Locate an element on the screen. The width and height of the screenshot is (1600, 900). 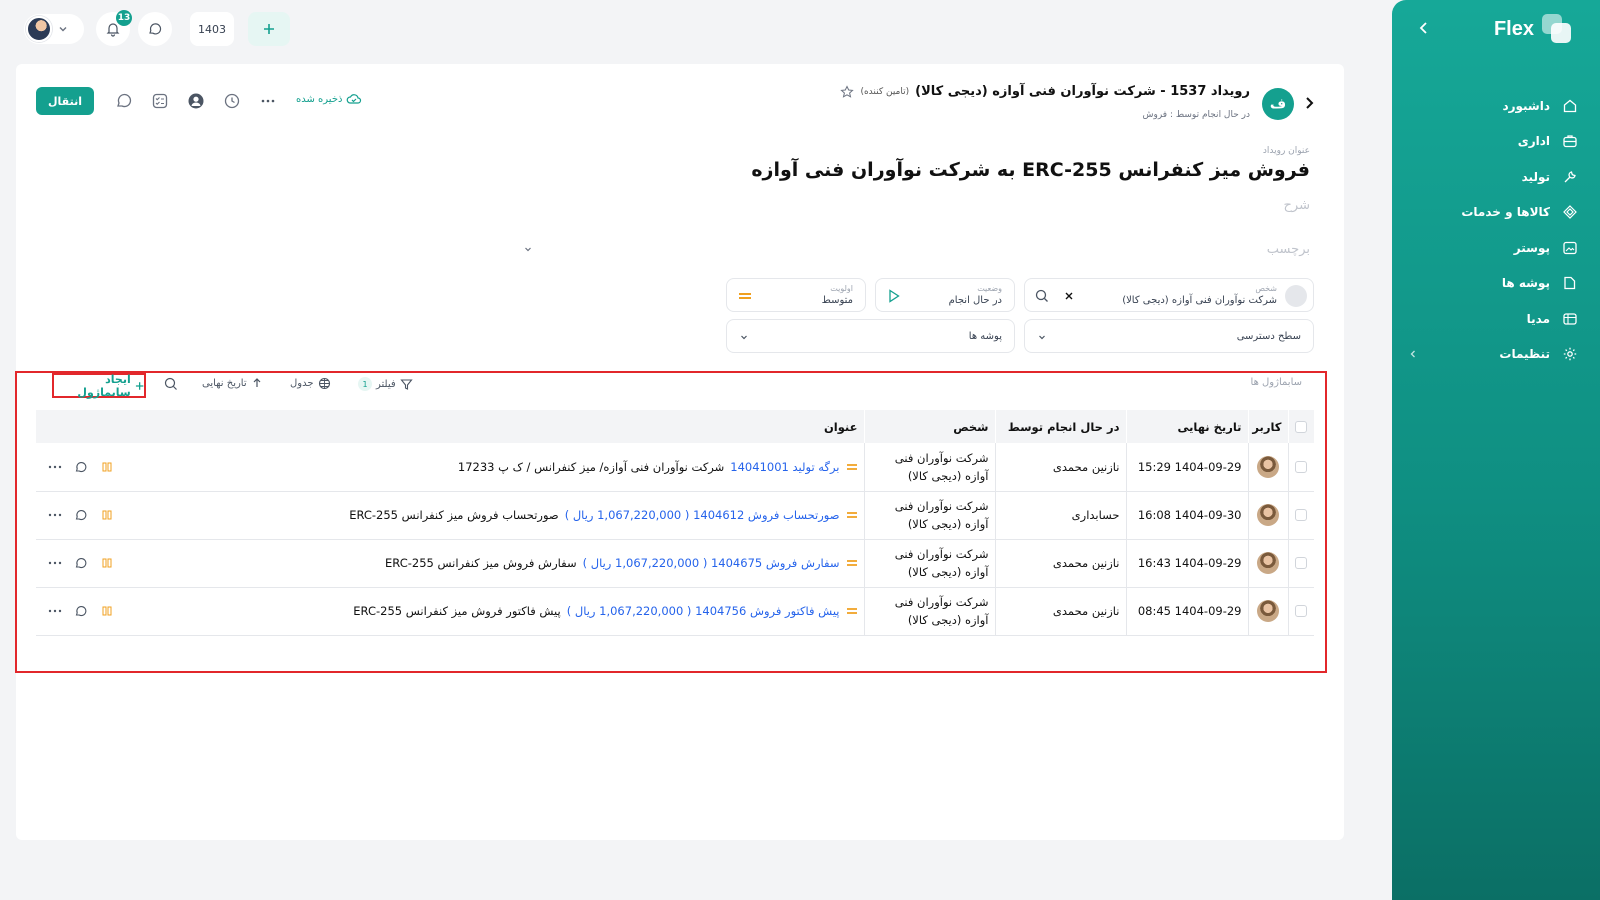
search-button is located at coordinates (171, 384).